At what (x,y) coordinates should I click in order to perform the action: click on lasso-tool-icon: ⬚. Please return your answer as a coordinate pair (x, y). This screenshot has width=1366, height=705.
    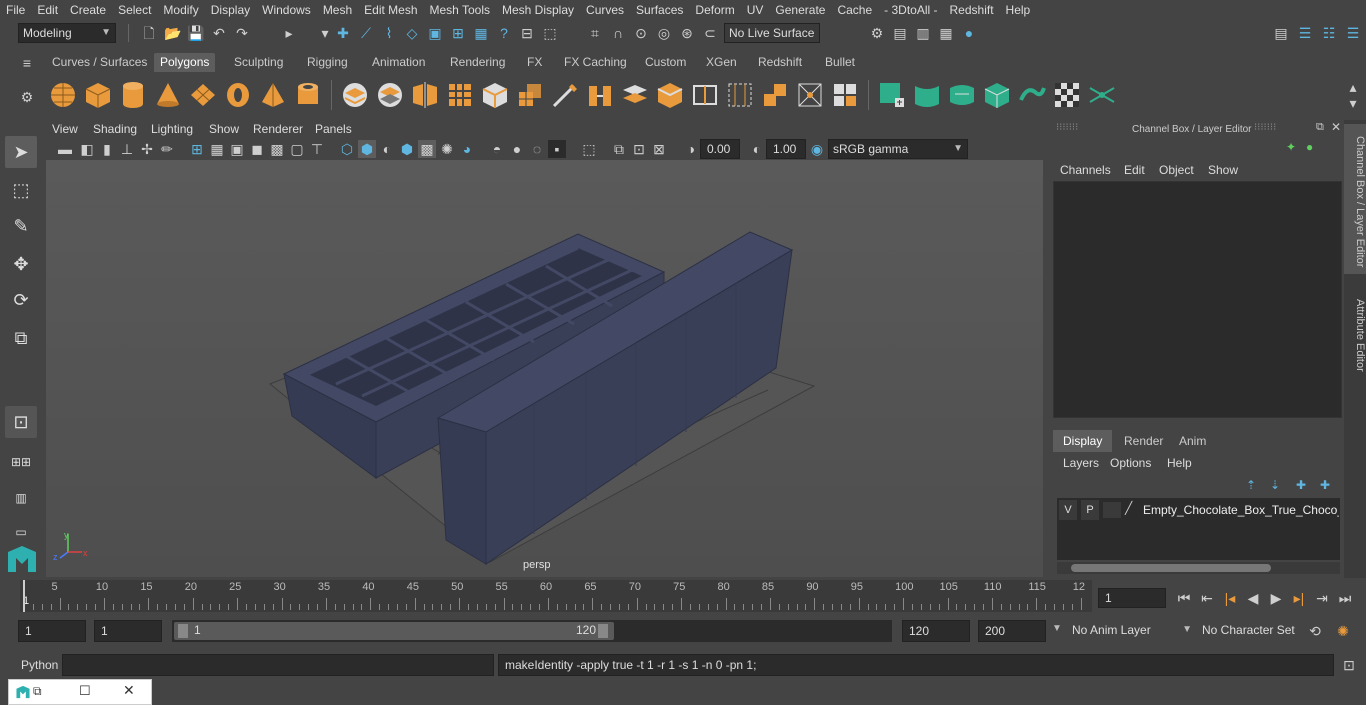
    Looking at the image, I should click on (21, 190).